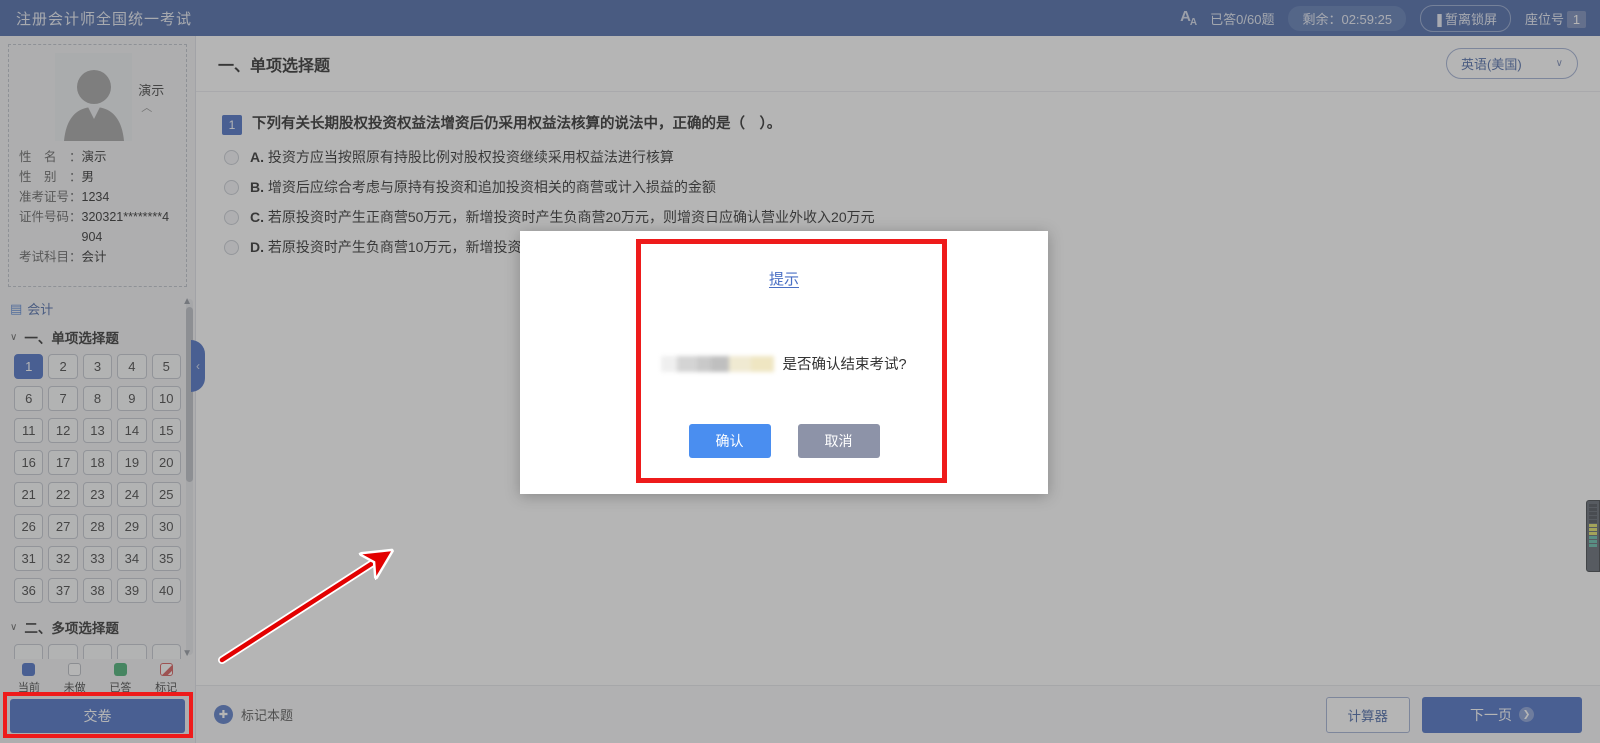  What do you see at coordinates (791, 361) in the screenshot?
I see `dialog-highlight-annotation` at bounding box center [791, 361].